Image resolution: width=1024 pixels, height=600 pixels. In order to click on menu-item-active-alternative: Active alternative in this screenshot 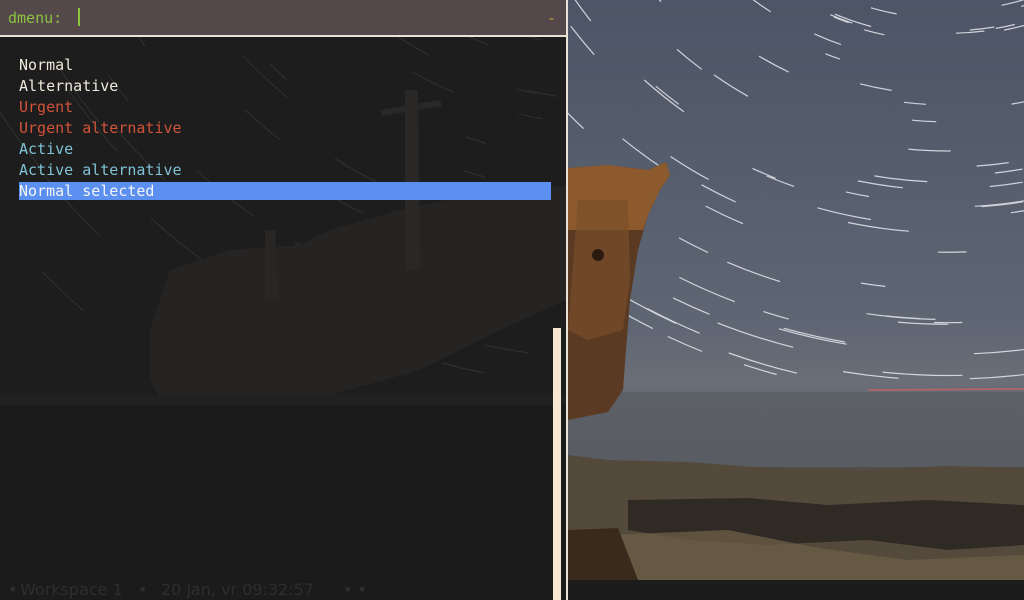, I will do `click(285, 170)`.